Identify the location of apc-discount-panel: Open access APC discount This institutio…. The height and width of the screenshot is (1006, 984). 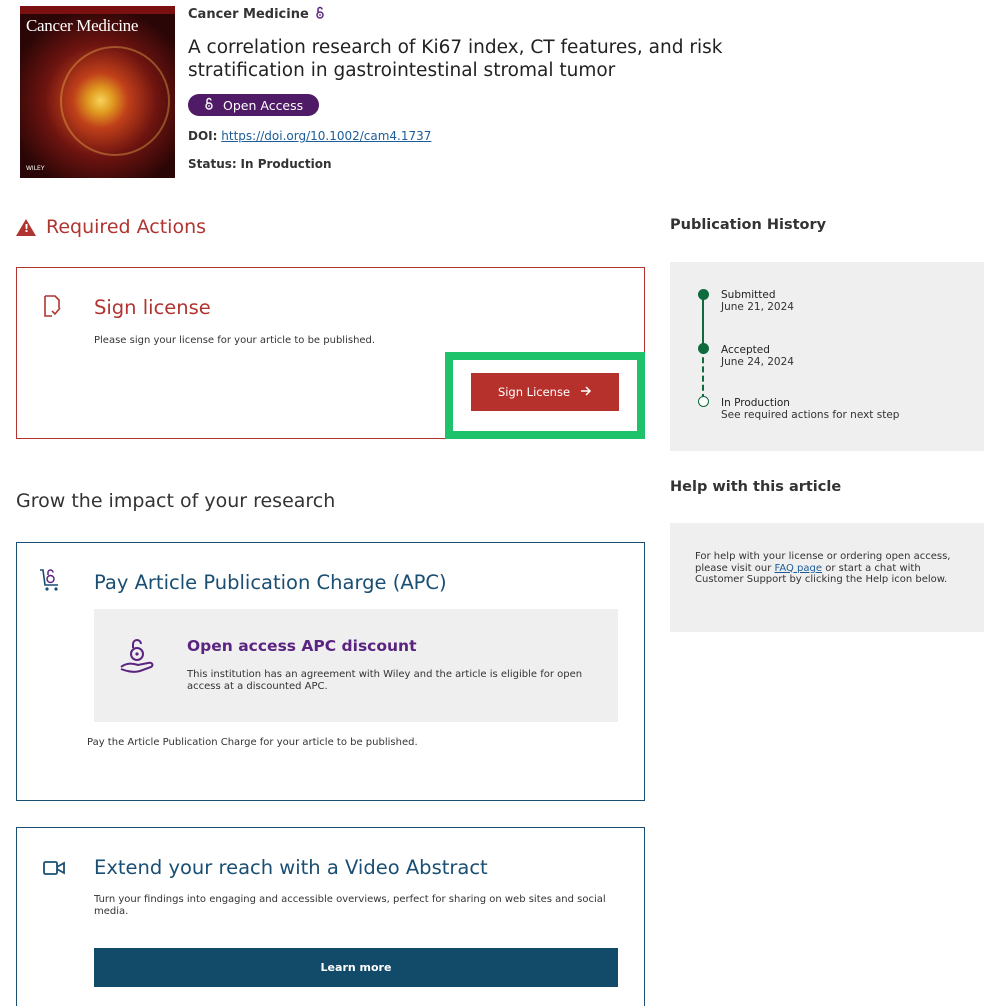
(356, 665).